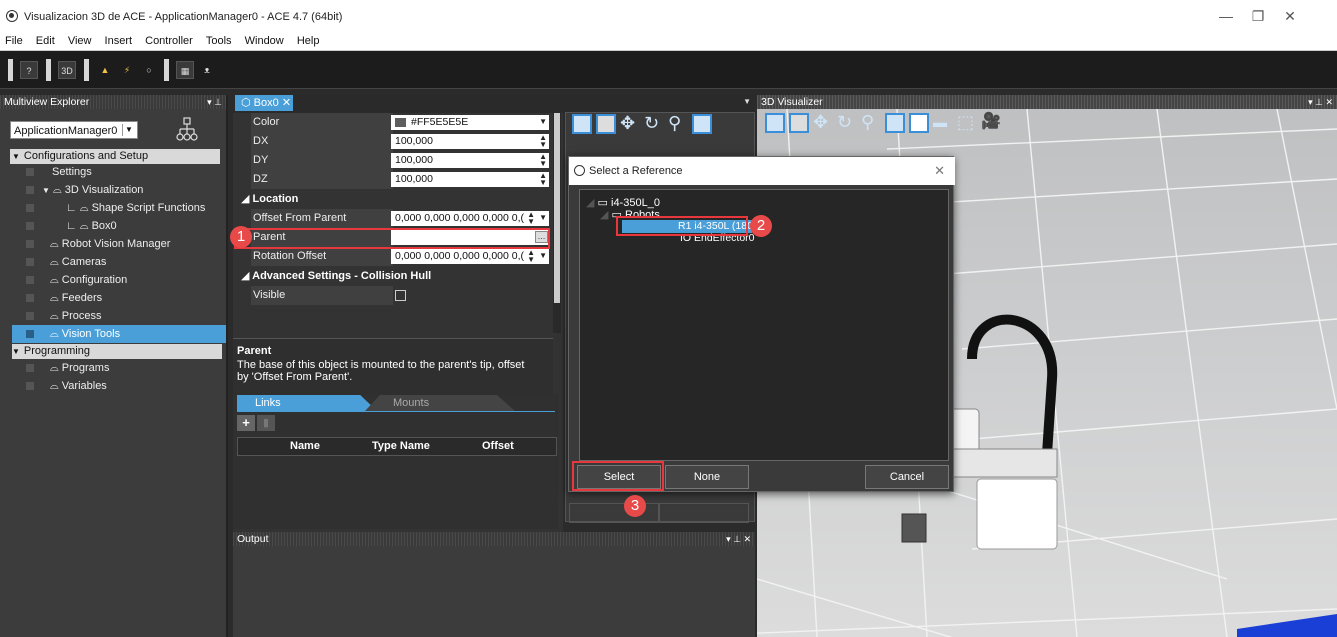 The image size is (1337, 637). Describe the element at coordinates (119, 334) in the screenshot. I see `tree-item-vision-tools: ⌓ Vision Tools` at that location.